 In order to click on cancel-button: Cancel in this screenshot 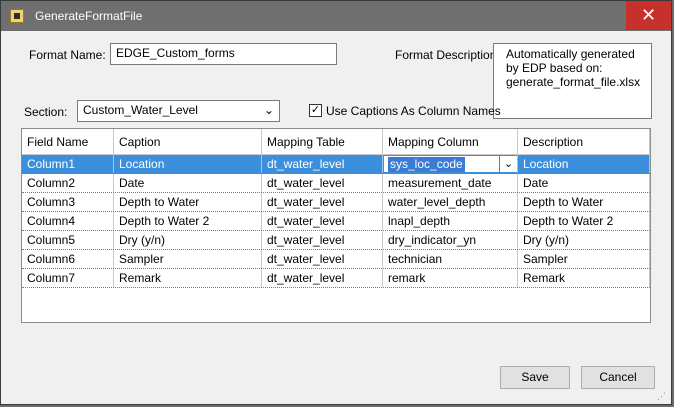, I will do `click(618, 377)`.